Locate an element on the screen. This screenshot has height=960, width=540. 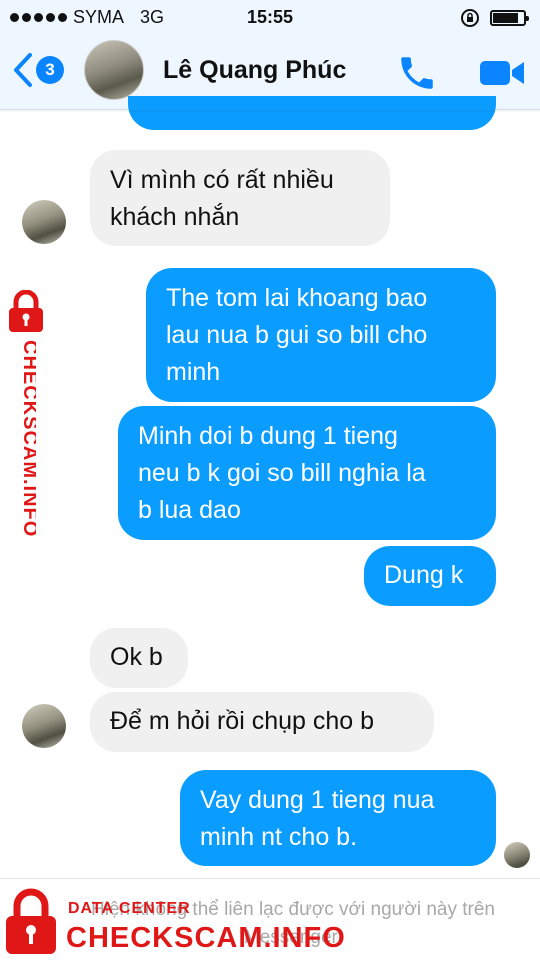
message-bubble-partial is located at coordinates (312, 113).